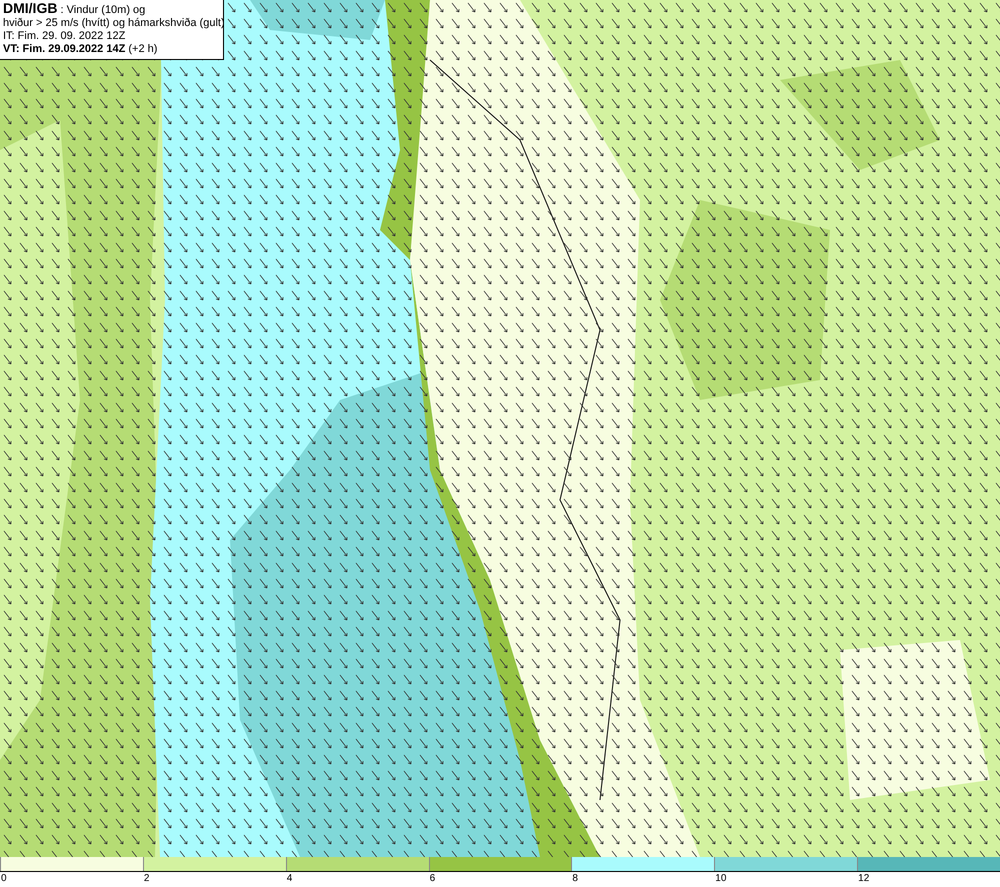 The image size is (1000, 887). Describe the element at coordinates (575, 879) in the screenshot. I see `legend-label: 8` at that location.